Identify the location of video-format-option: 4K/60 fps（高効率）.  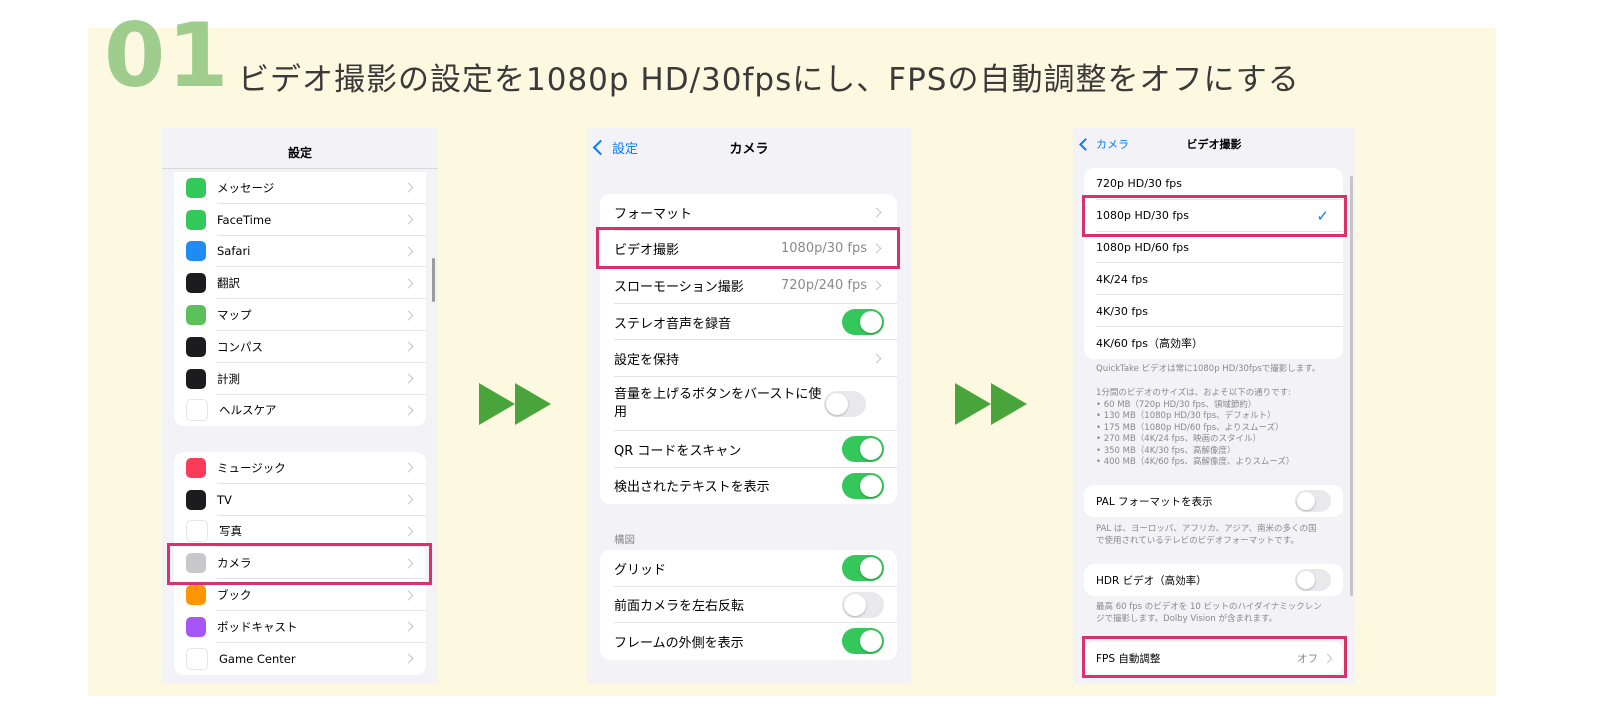
(1213, 343).